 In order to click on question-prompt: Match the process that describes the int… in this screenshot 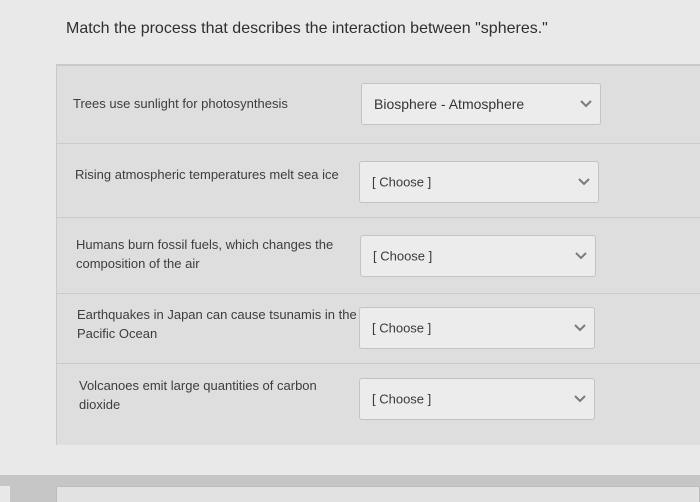, I will do `click(307, 28)`.